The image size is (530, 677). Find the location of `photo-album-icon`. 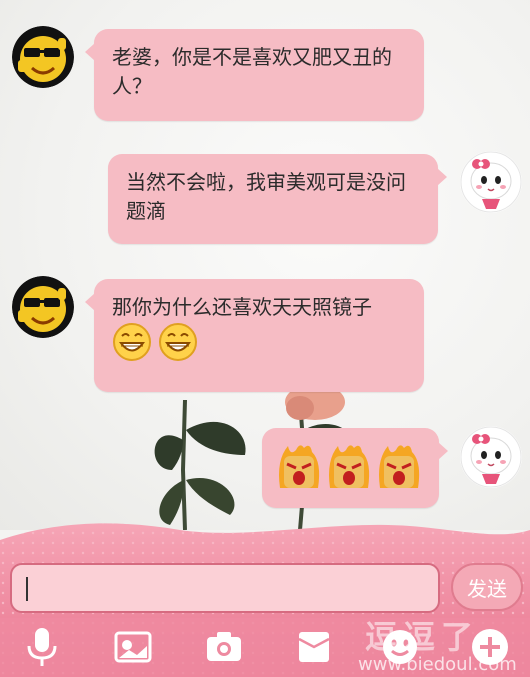

photo-album-icon is located at coordinates (133, 647).